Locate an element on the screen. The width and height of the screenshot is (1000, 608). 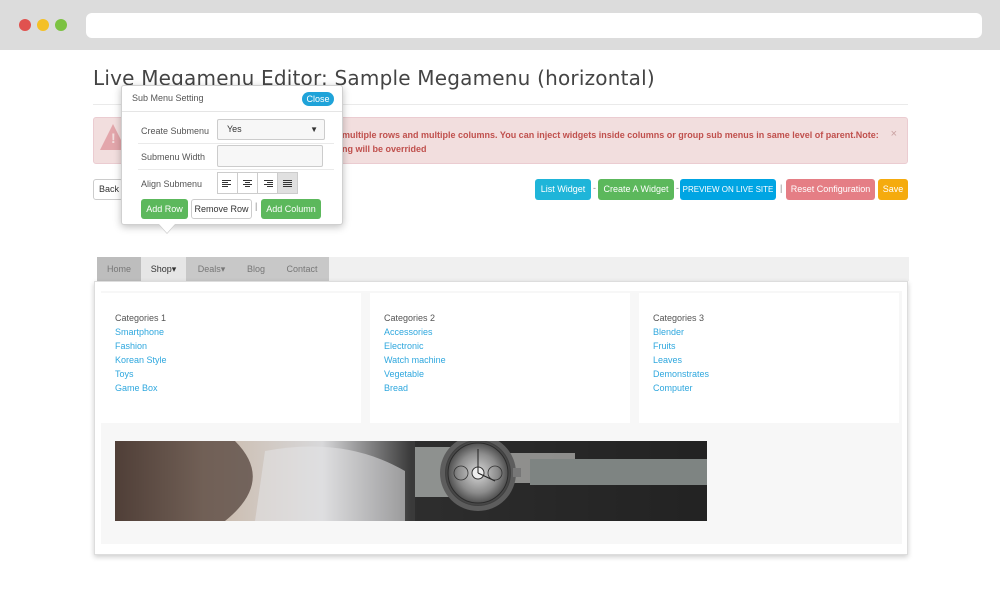
category-link: Korean Style is located at coordinates (141, 360).